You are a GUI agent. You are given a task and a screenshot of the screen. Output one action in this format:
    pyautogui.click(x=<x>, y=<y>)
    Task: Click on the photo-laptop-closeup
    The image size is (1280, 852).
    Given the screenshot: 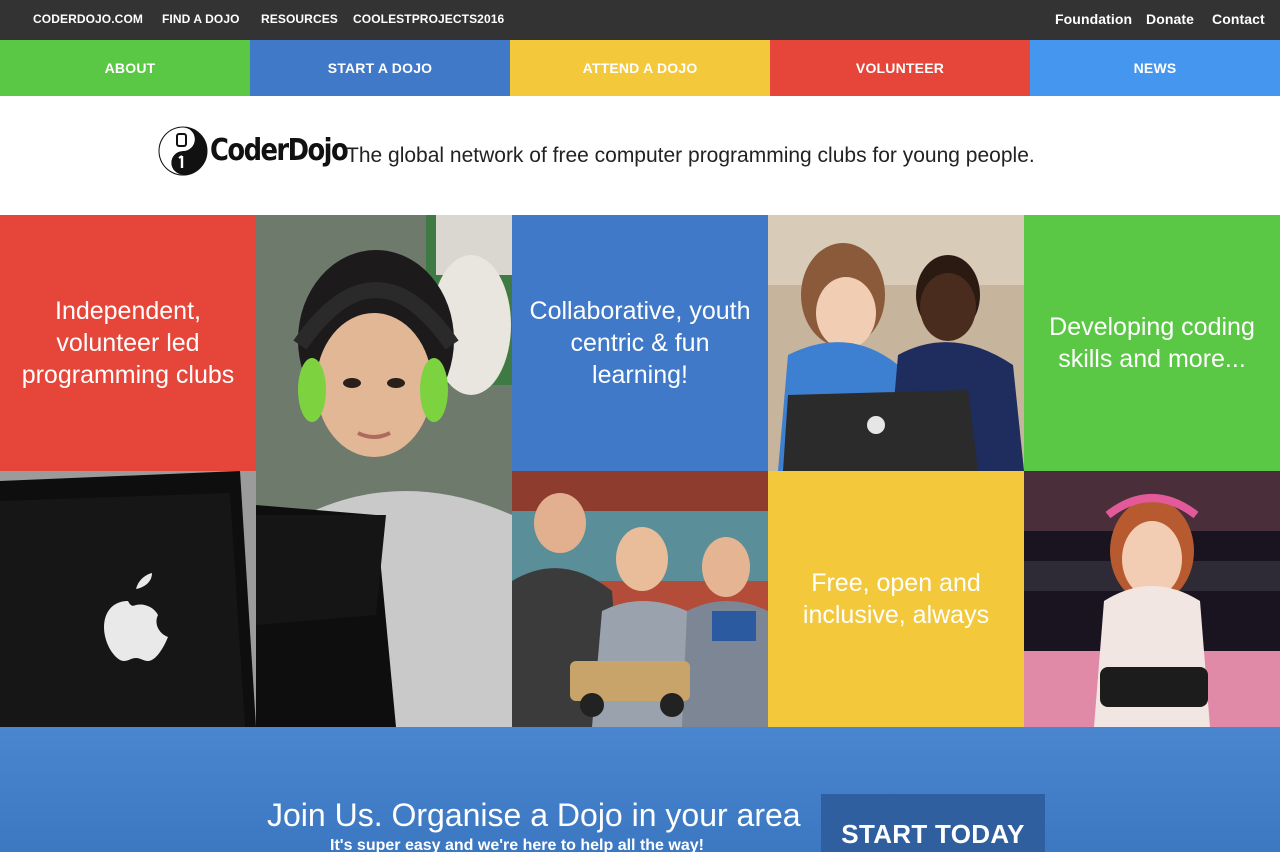 What is the action you would take?
    pyautogui.click(x=128, y=599)
    